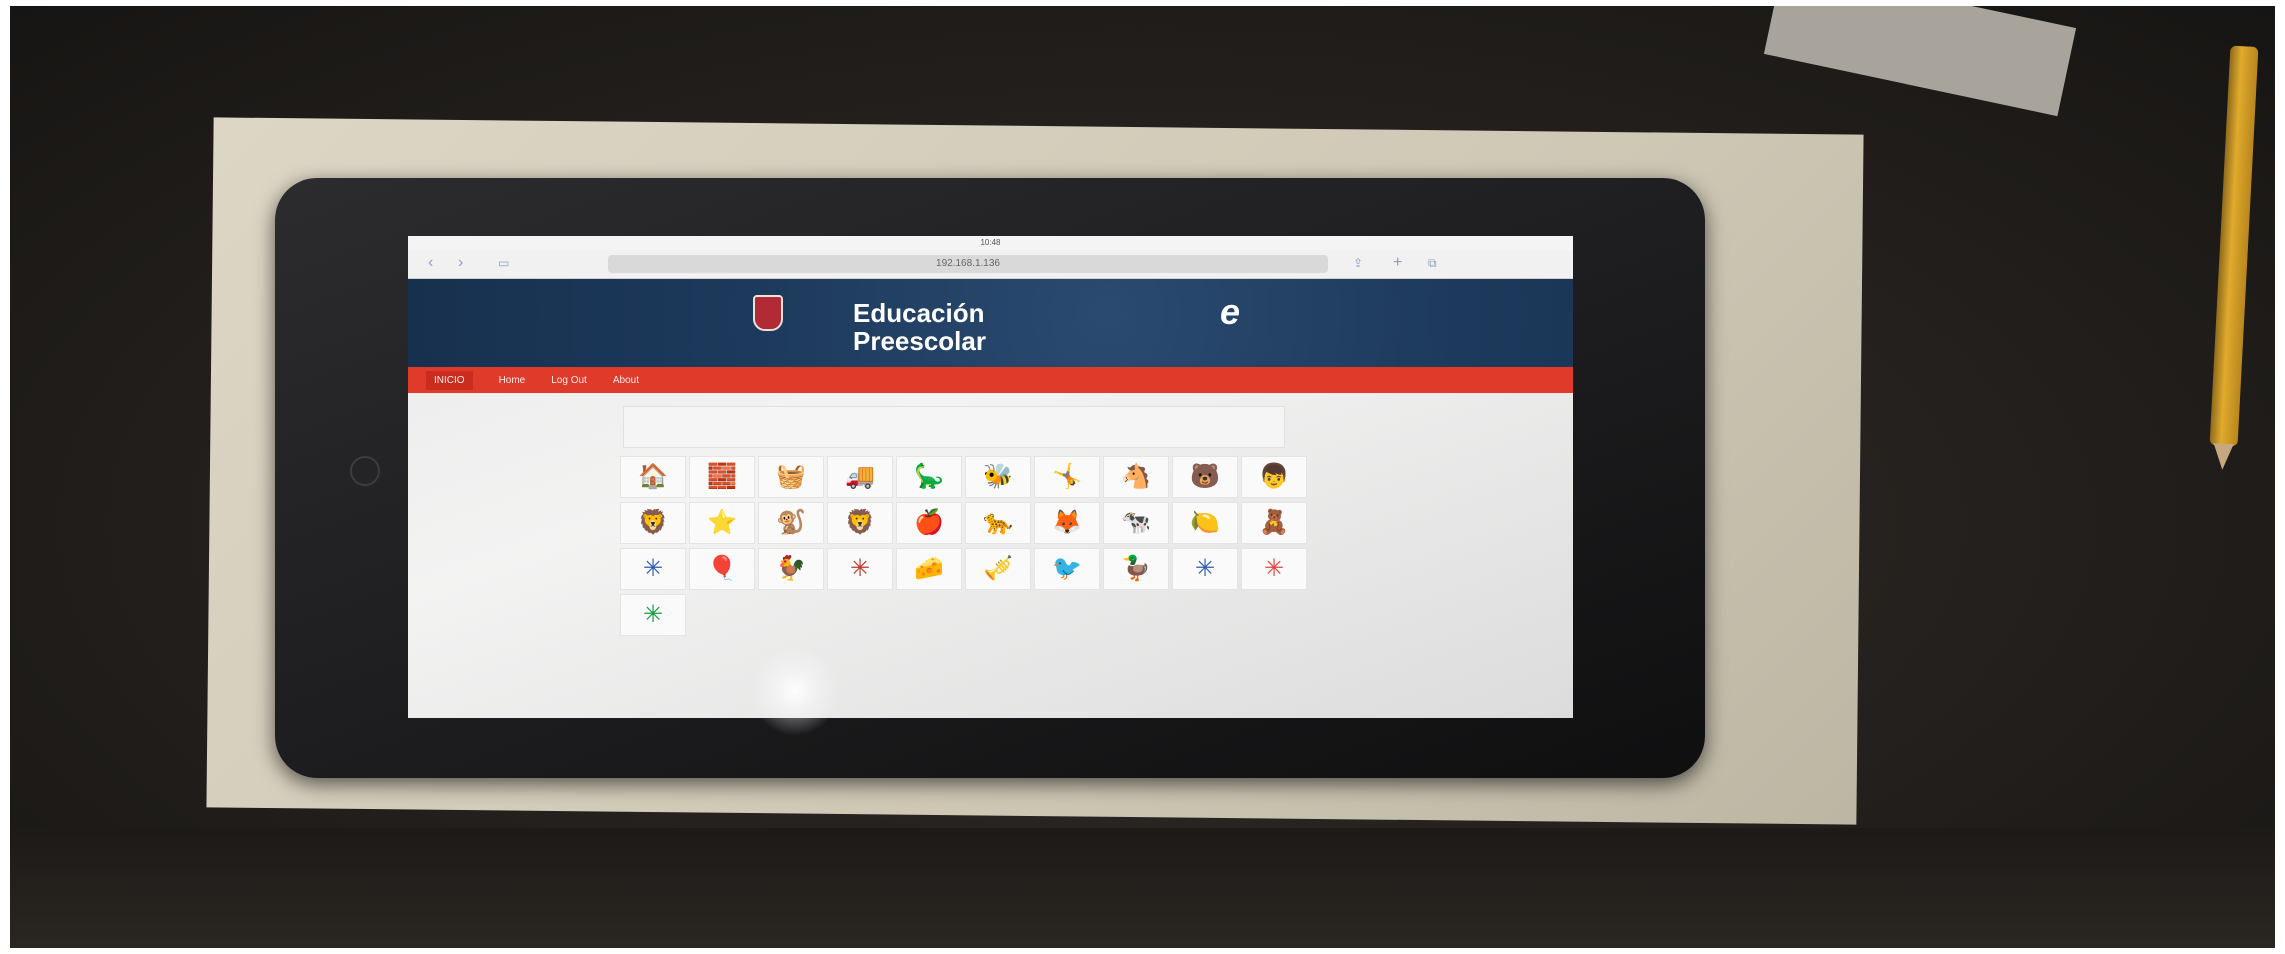  What do you see at coordinates (2234, 246) in the screenshot?
I see `pencil` at bounding box center [2234, 246].